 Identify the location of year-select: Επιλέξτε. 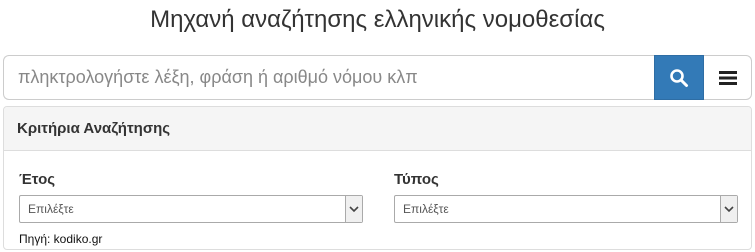
(191, 209).